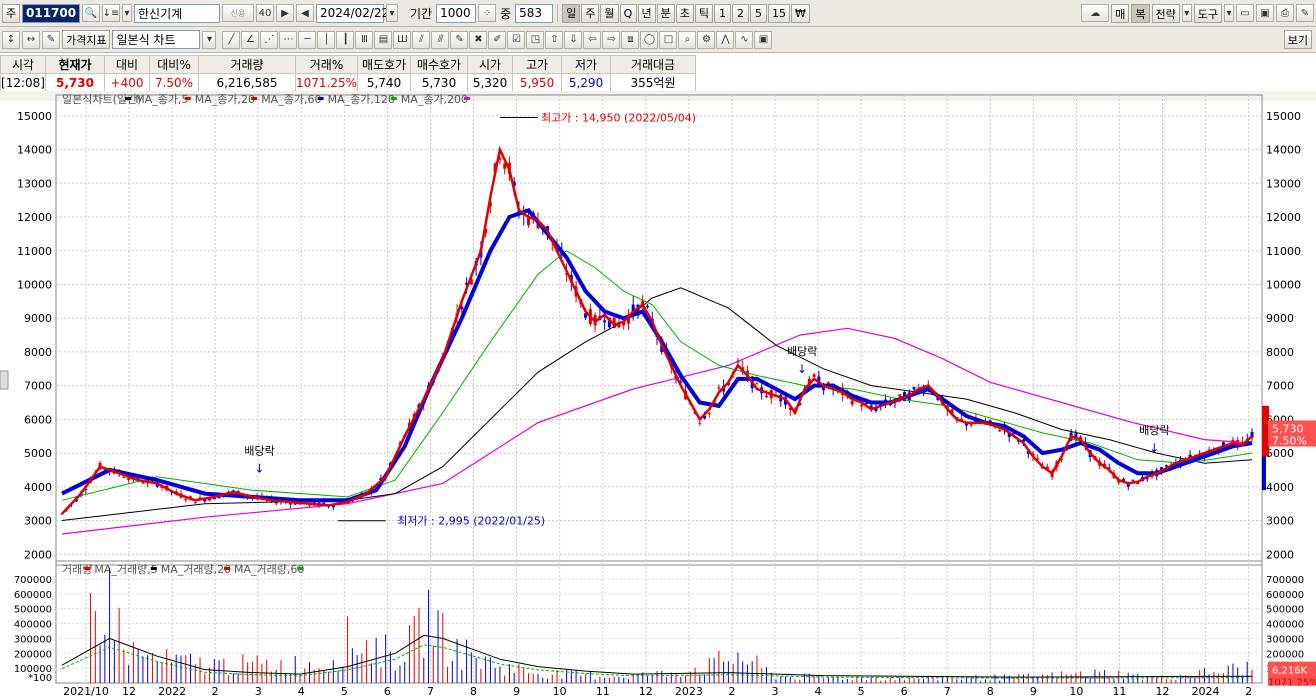 This screenshot has width=1316, height=698. What do you see at coordinates (231, 39) in the screenshot?
I see `trendline-icon: ╱` at bounding box center [231, 39].